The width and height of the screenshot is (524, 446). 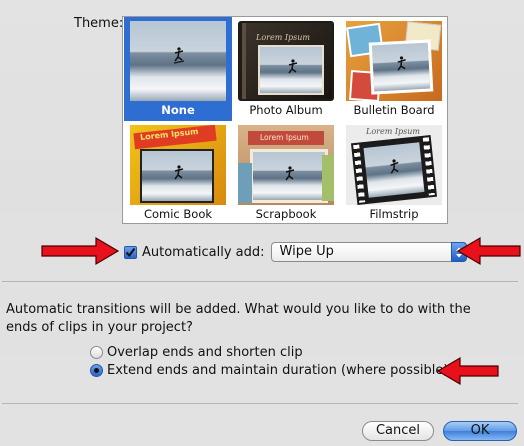 I want to click on checkmark-icon, so click(x=130, y=252).